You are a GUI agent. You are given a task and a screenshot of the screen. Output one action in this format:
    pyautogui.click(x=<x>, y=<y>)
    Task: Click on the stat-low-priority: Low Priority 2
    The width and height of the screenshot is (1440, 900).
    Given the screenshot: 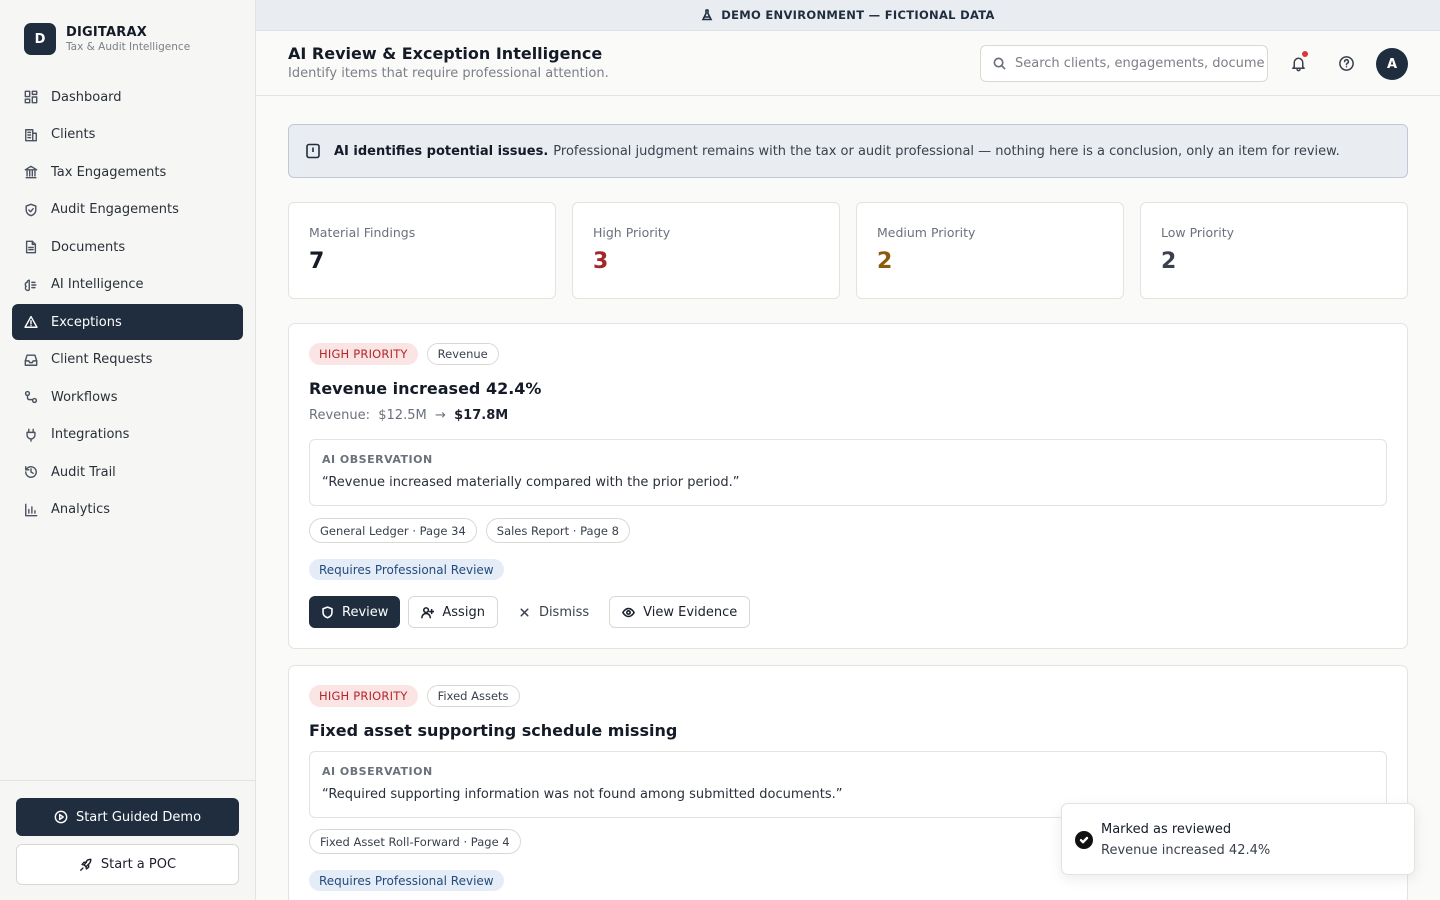 What is the action you would take?
    pyautogui.click(x=1274, y=250)
    